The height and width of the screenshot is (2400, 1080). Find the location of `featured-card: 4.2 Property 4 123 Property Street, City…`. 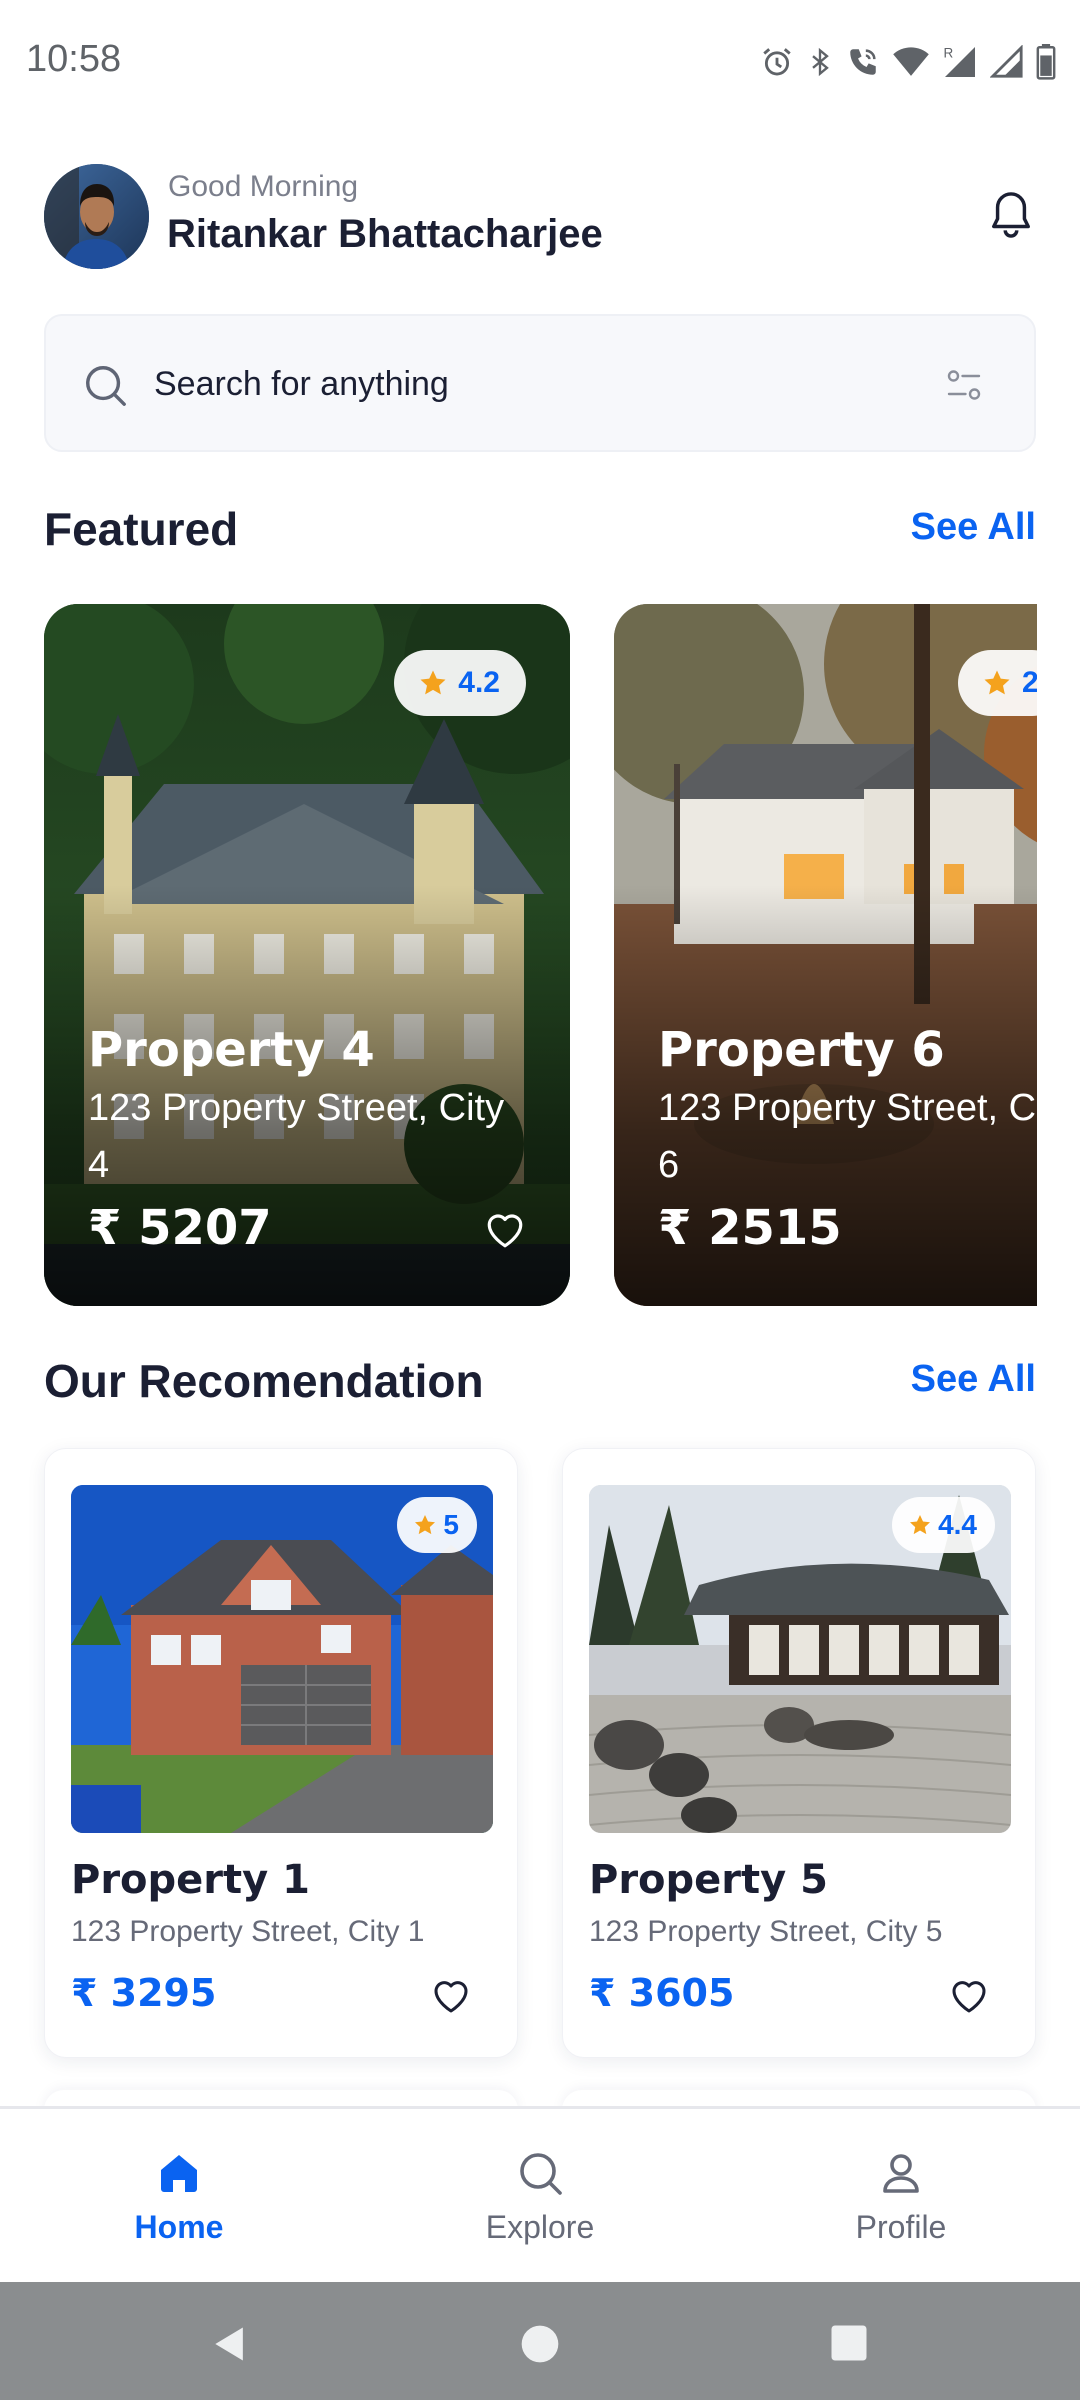

featured-card: 4.2 Property 4 123 Property Street, City… is located at coordinates (307, 955).